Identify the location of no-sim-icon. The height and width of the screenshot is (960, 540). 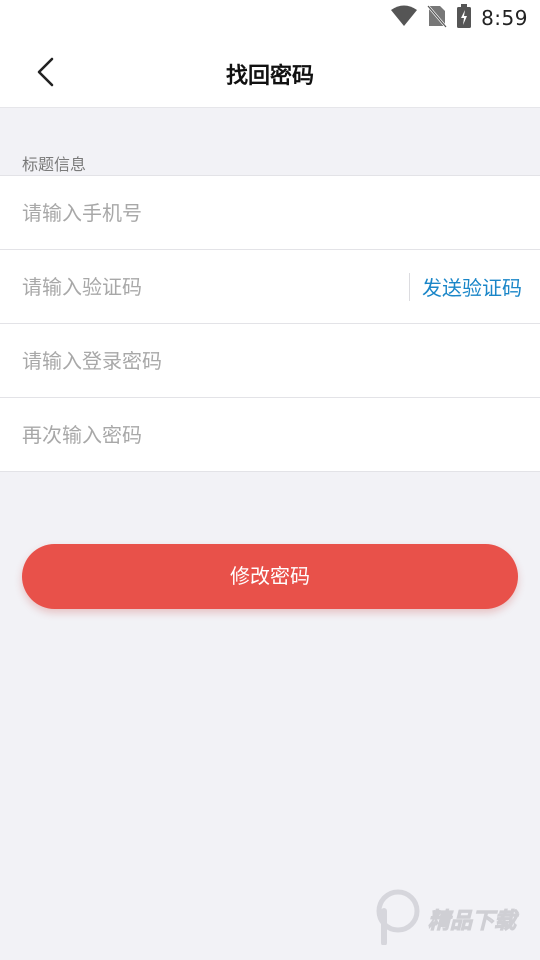
(437, 18).